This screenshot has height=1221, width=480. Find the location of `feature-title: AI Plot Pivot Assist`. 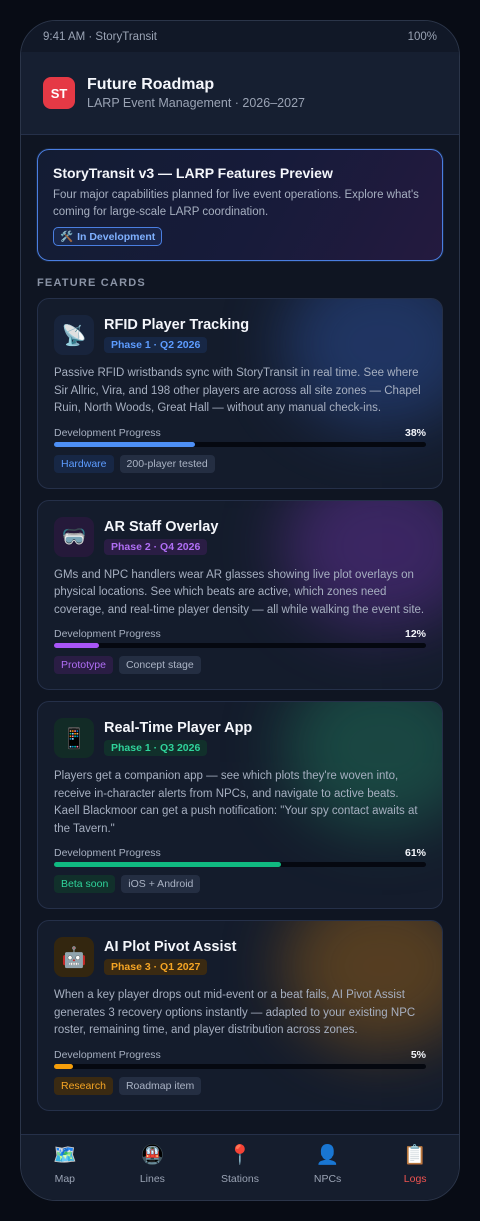

feature-title: AI Plot Pivot Assist is located at coordinates (170, 947).